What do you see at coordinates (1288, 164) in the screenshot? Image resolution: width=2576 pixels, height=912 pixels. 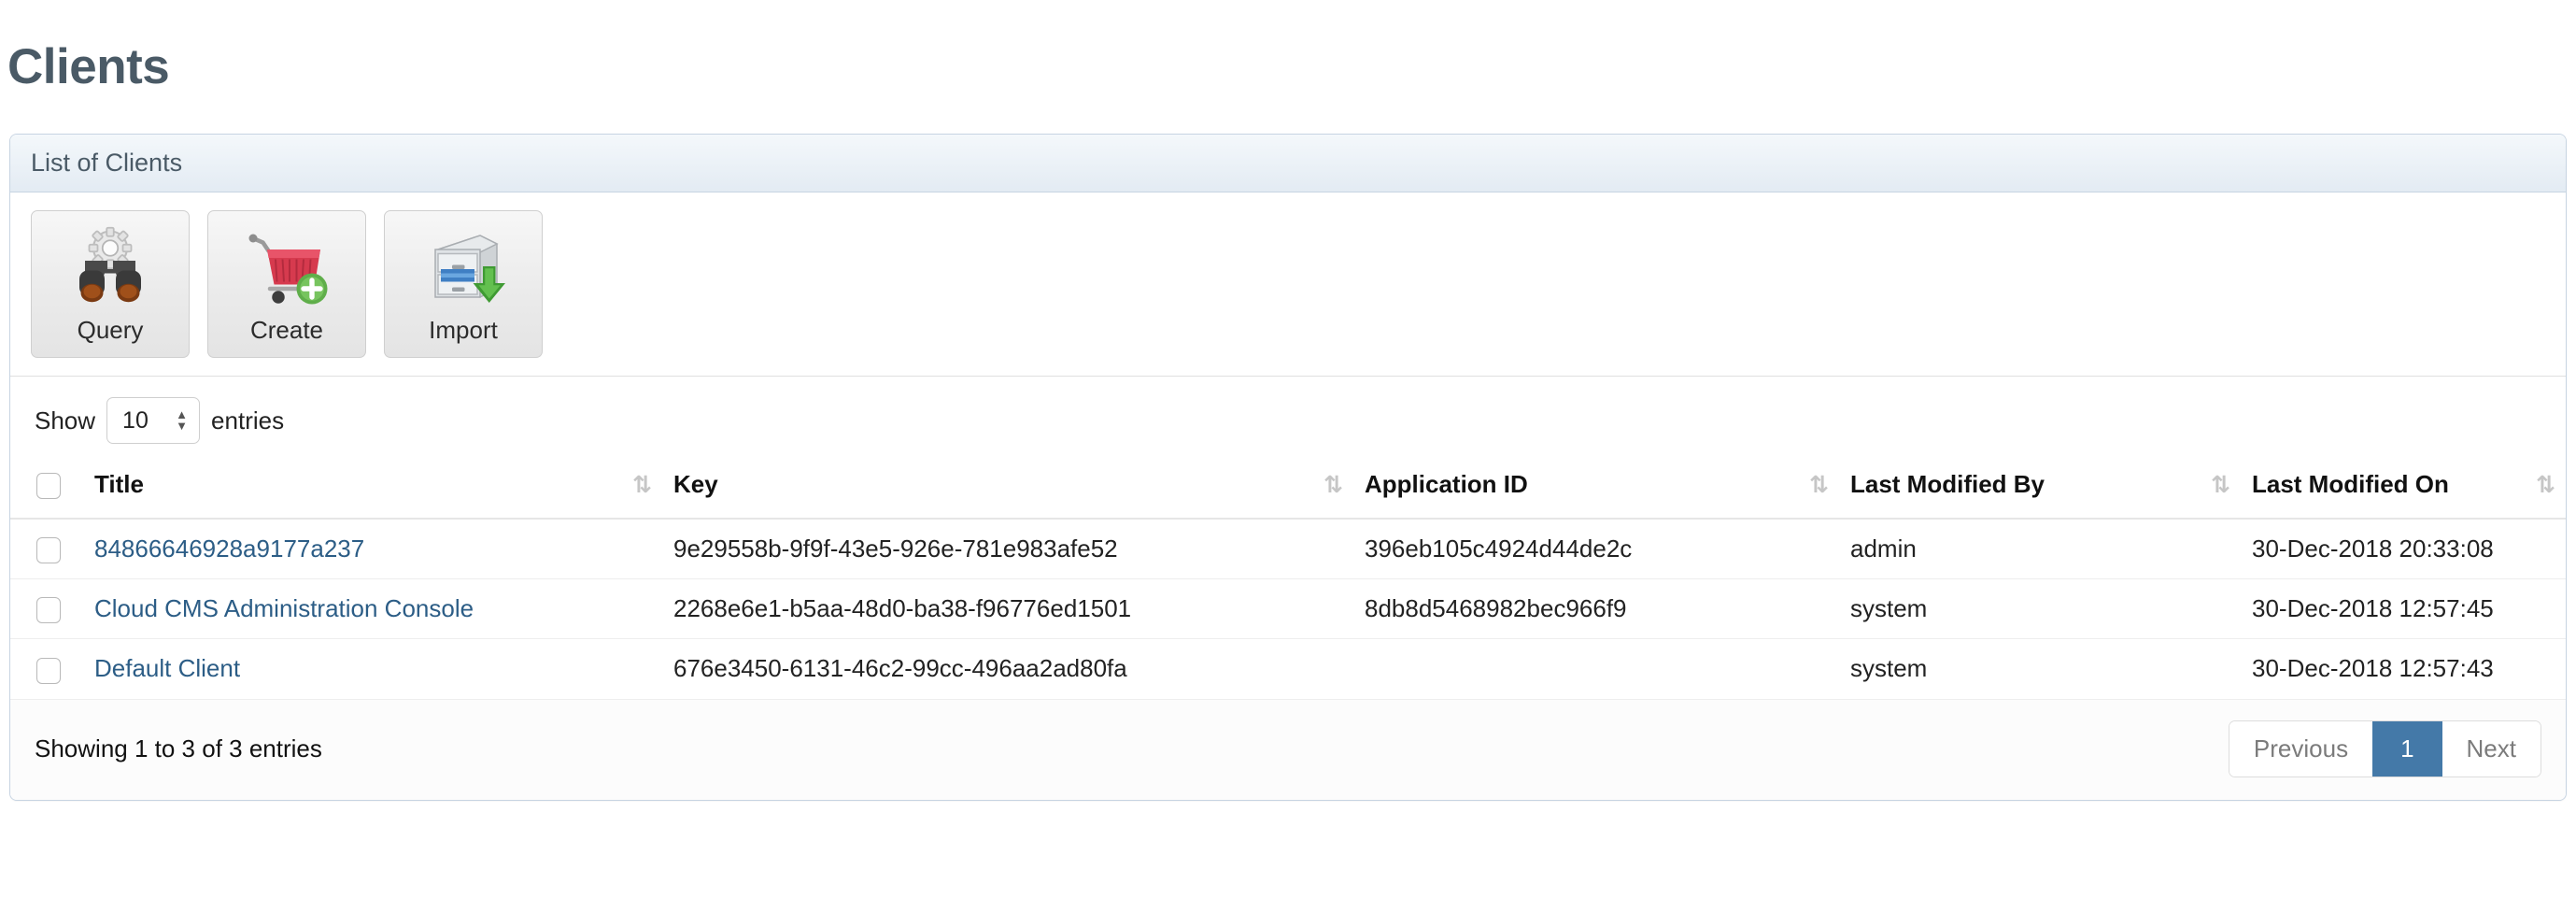 I see `panel-heading: List of Clients` at bounding box center [1288, 164].